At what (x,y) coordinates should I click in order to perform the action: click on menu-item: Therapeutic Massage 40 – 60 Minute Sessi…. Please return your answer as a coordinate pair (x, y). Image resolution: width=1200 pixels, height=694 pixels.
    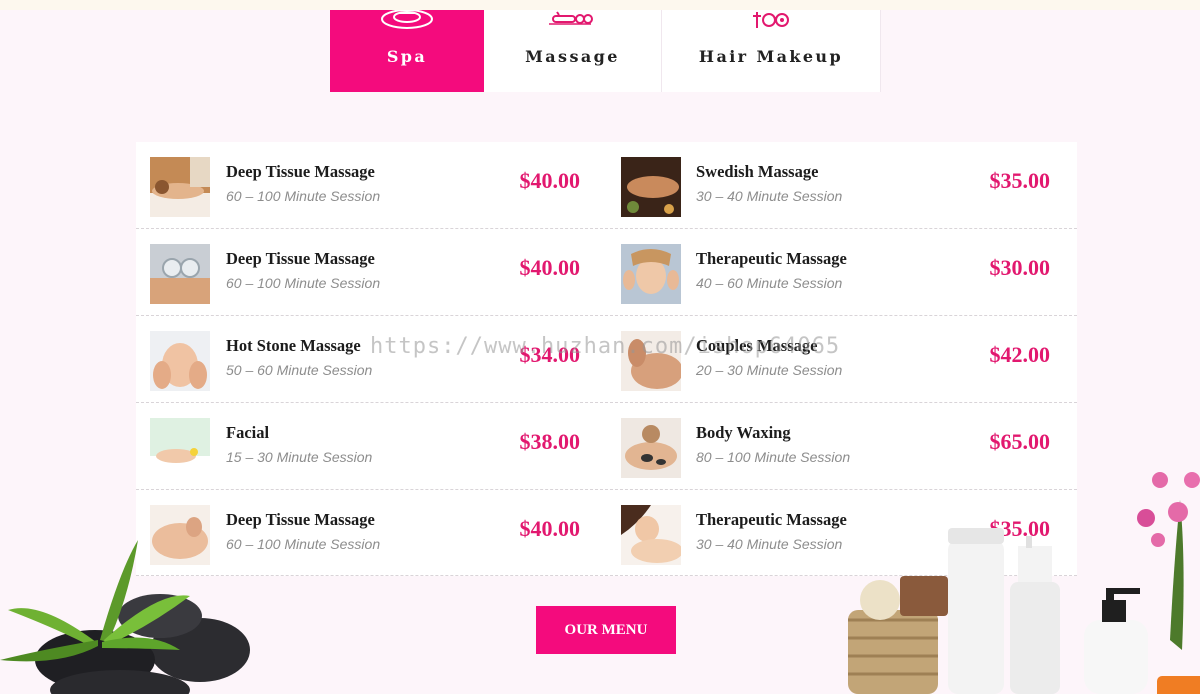
    Looking at the image, I should click on (841, 272).